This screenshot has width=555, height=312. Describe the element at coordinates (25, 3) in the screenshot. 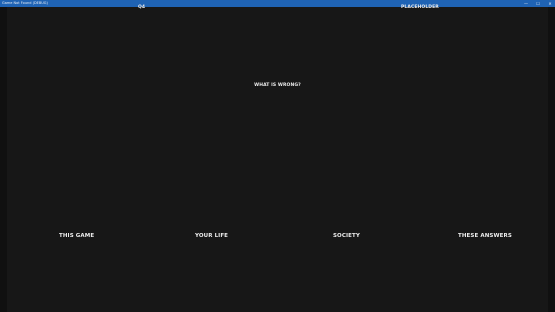

I see `window-title: Game Not Found (DEBUG)` at that location.